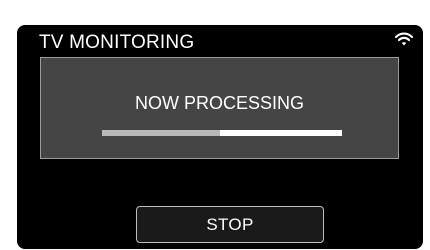  I want to click on progress-bar-fill, so click(161, 133).